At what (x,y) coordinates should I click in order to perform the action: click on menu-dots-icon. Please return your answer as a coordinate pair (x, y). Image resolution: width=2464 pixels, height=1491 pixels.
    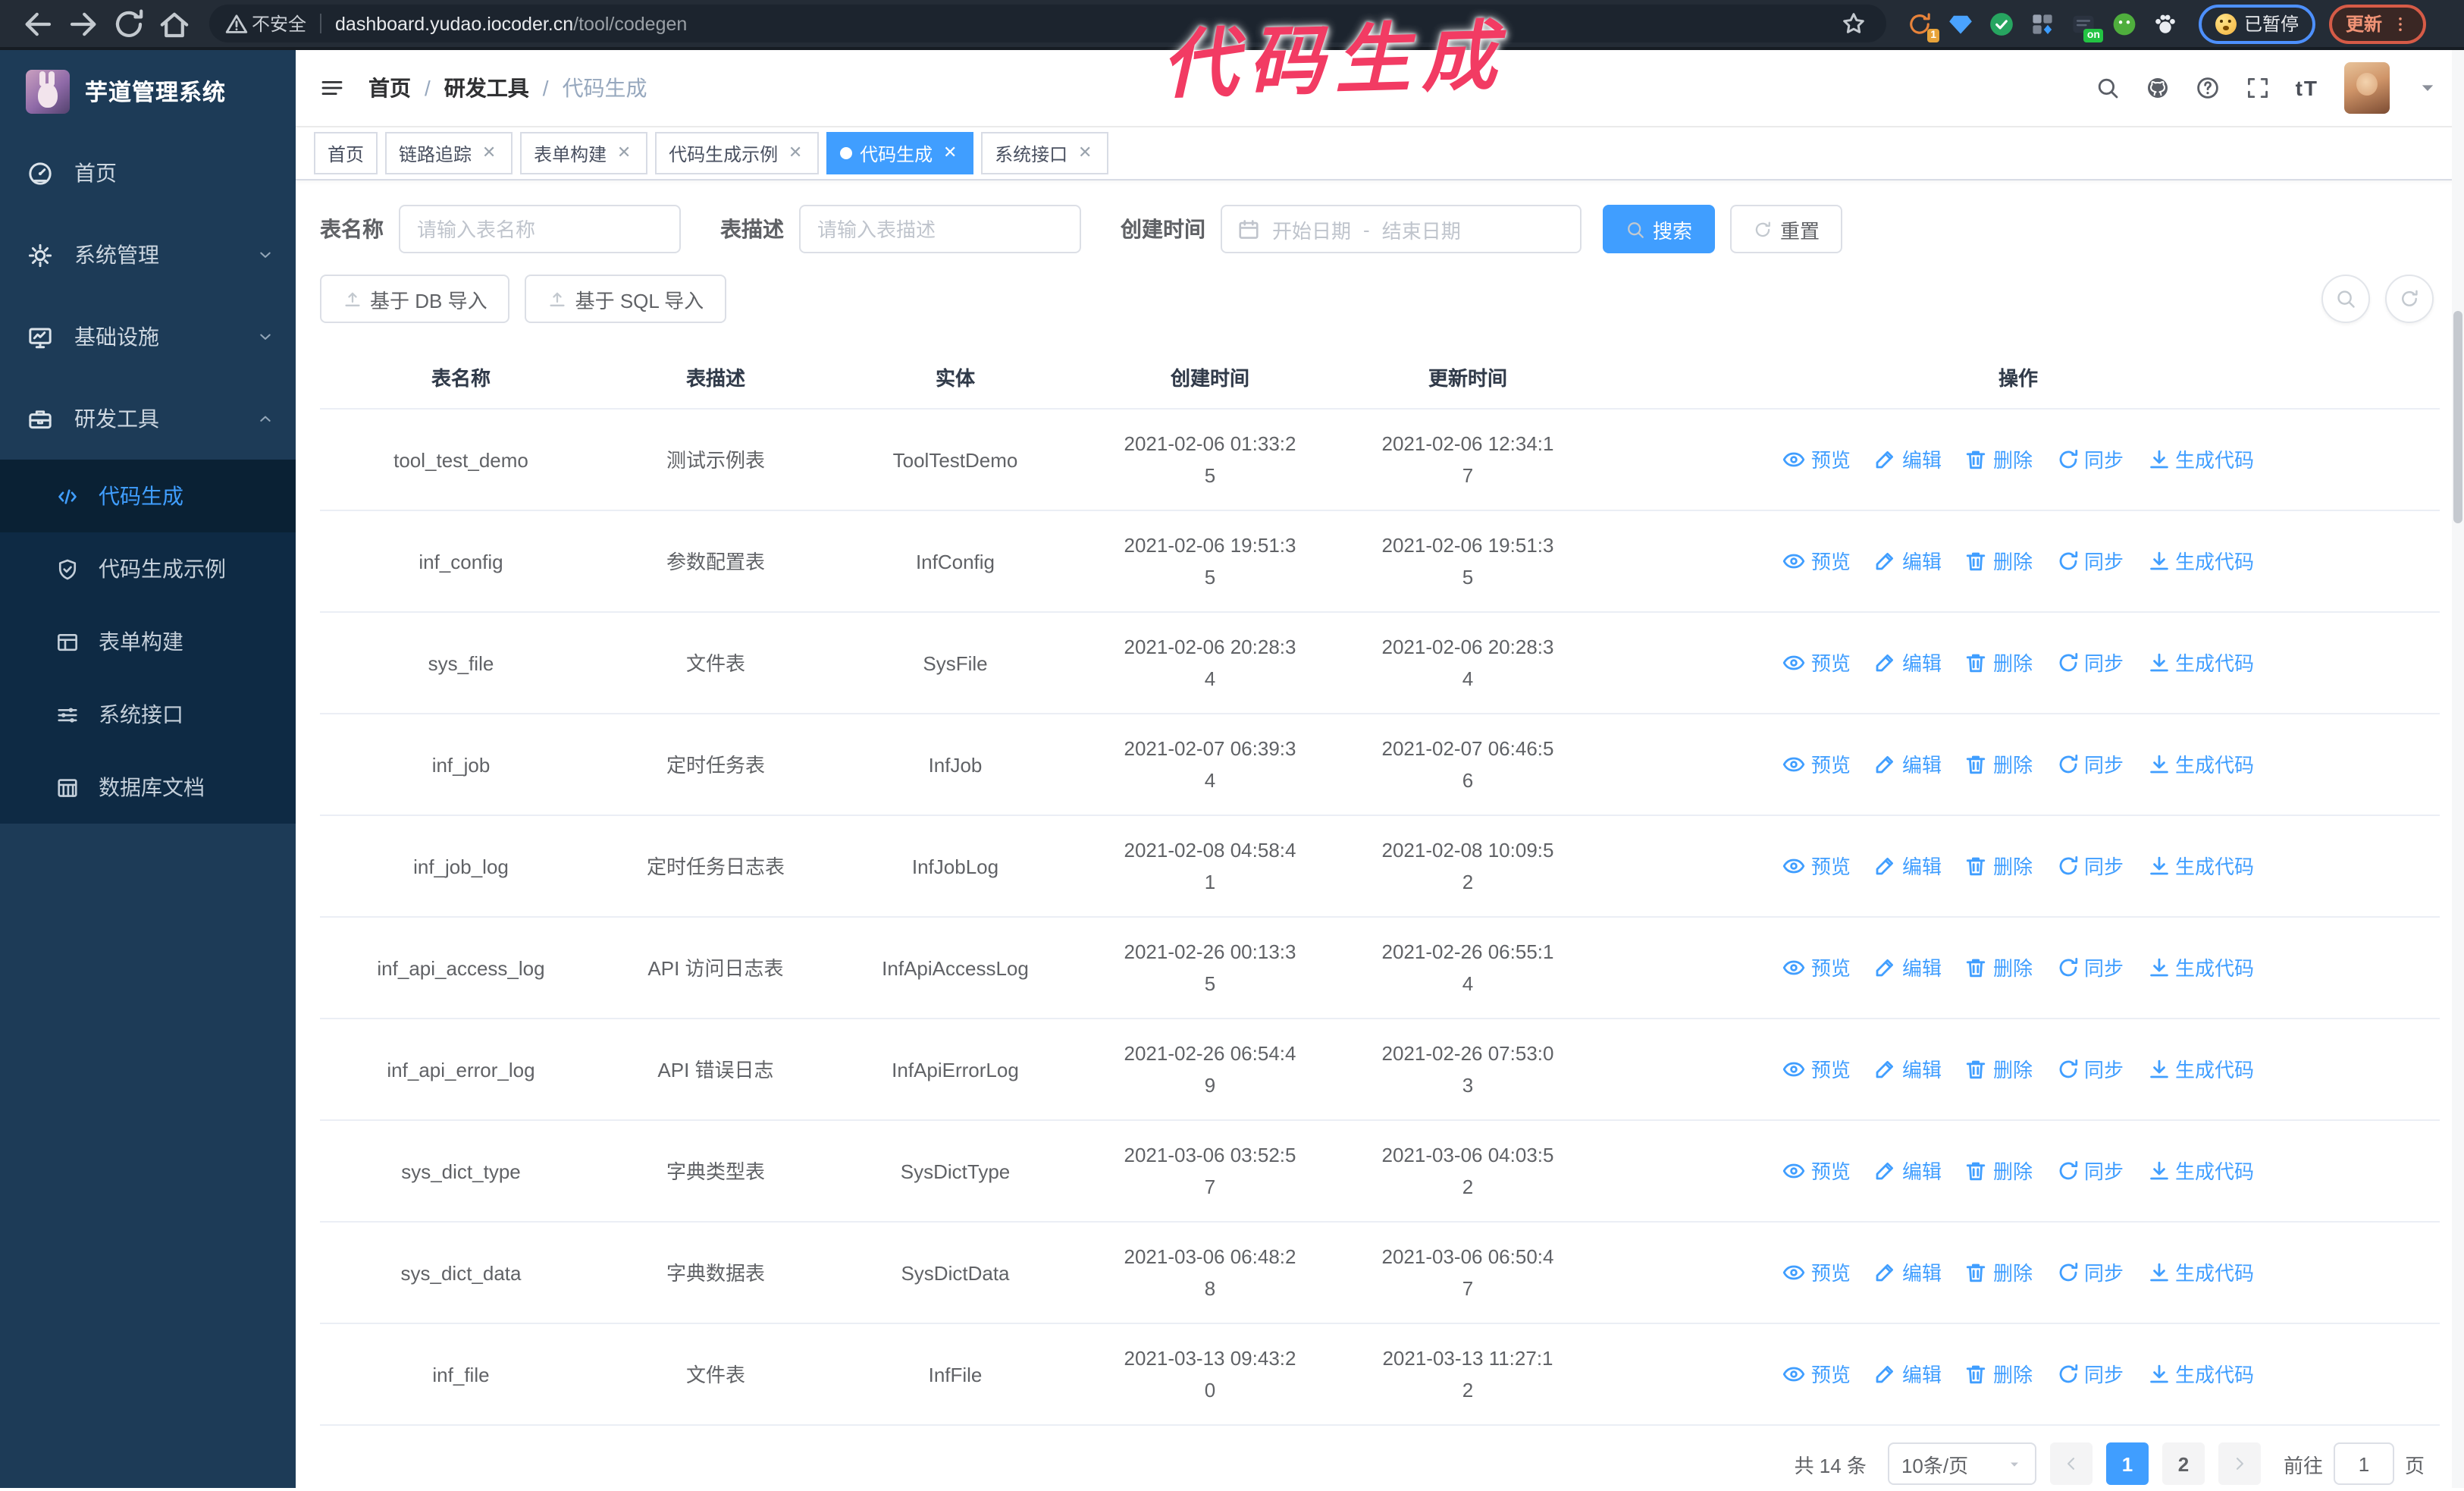
    Looking at the image, I should click on (2400, 23).